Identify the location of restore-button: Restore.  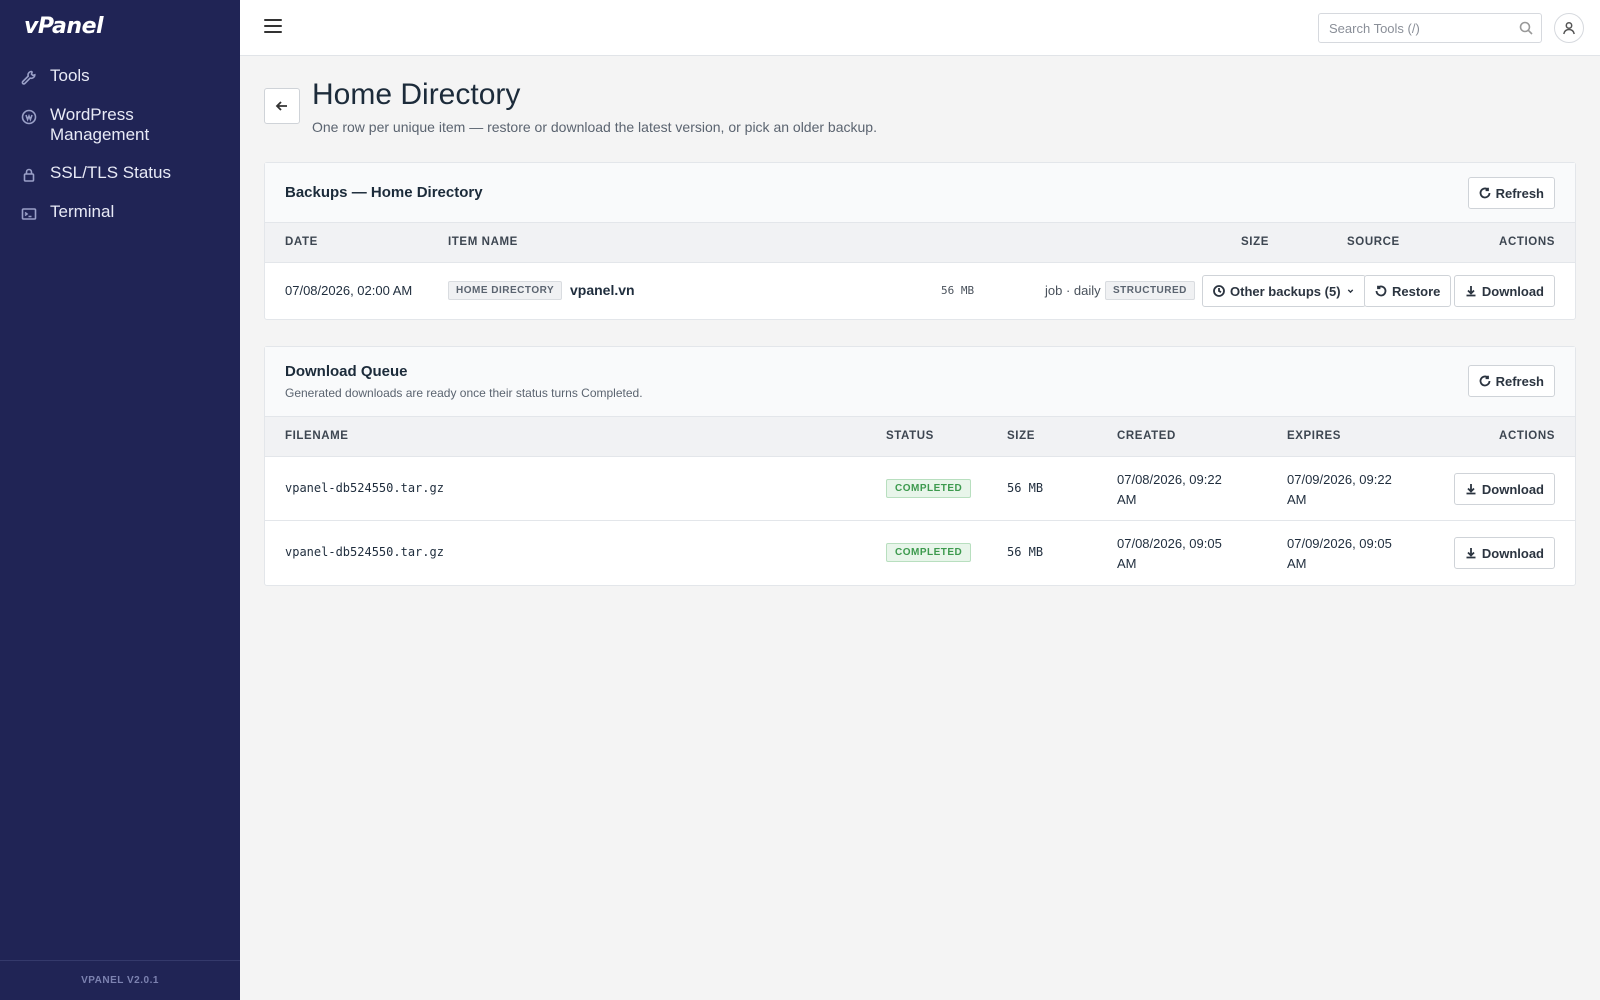
(1408, 291).